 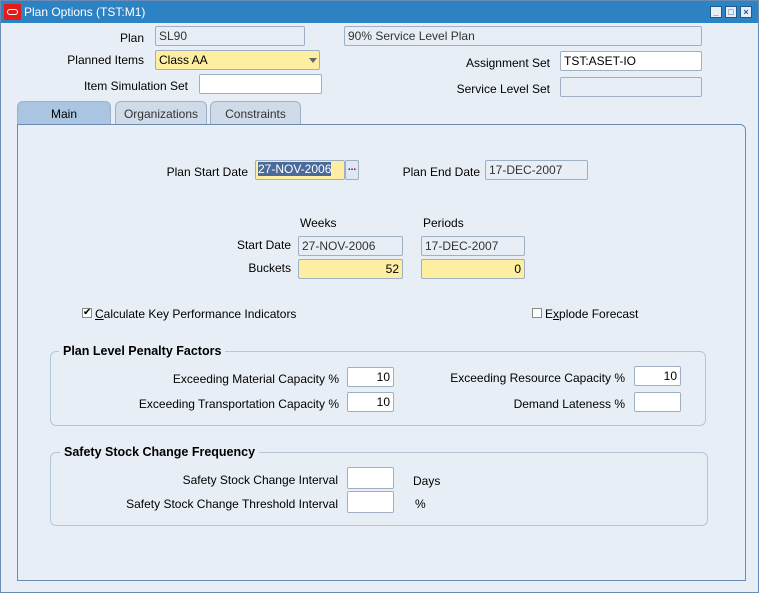 What do you see at coordinates (260, 84) in the screenshot?
I see `item-simulation-set-field` at bounding box center [260, 84].